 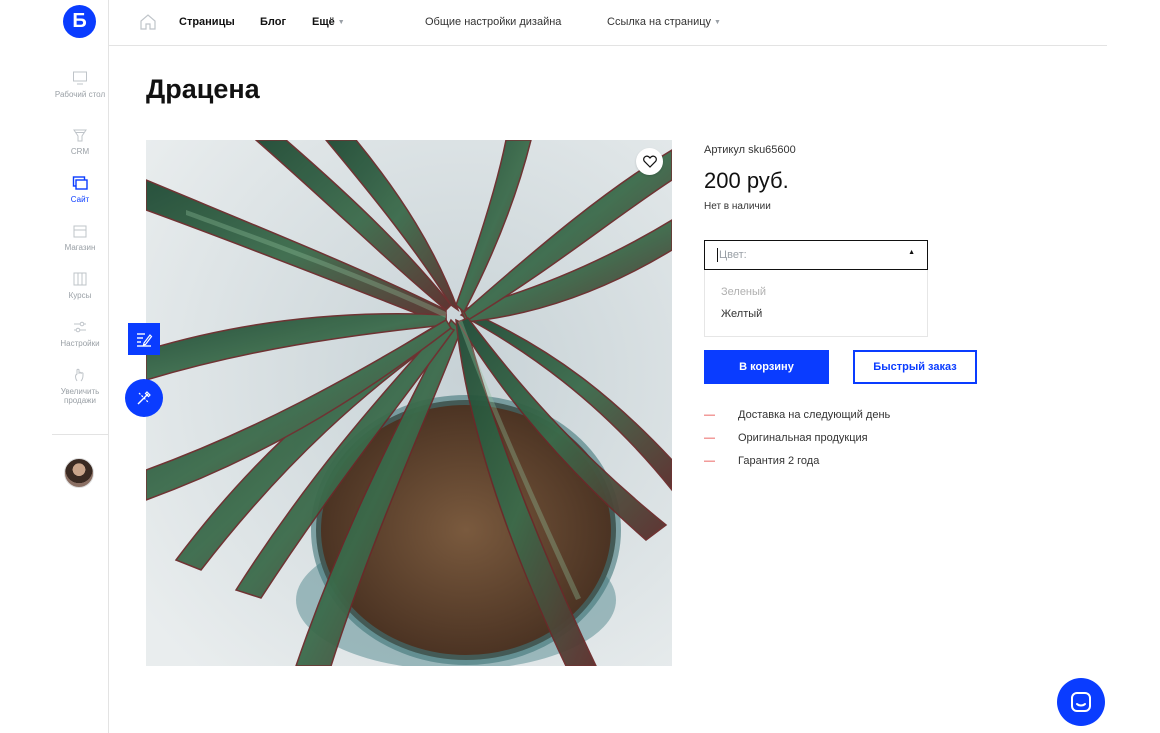 I want to click on site-icon, so click(x=80, y=183).